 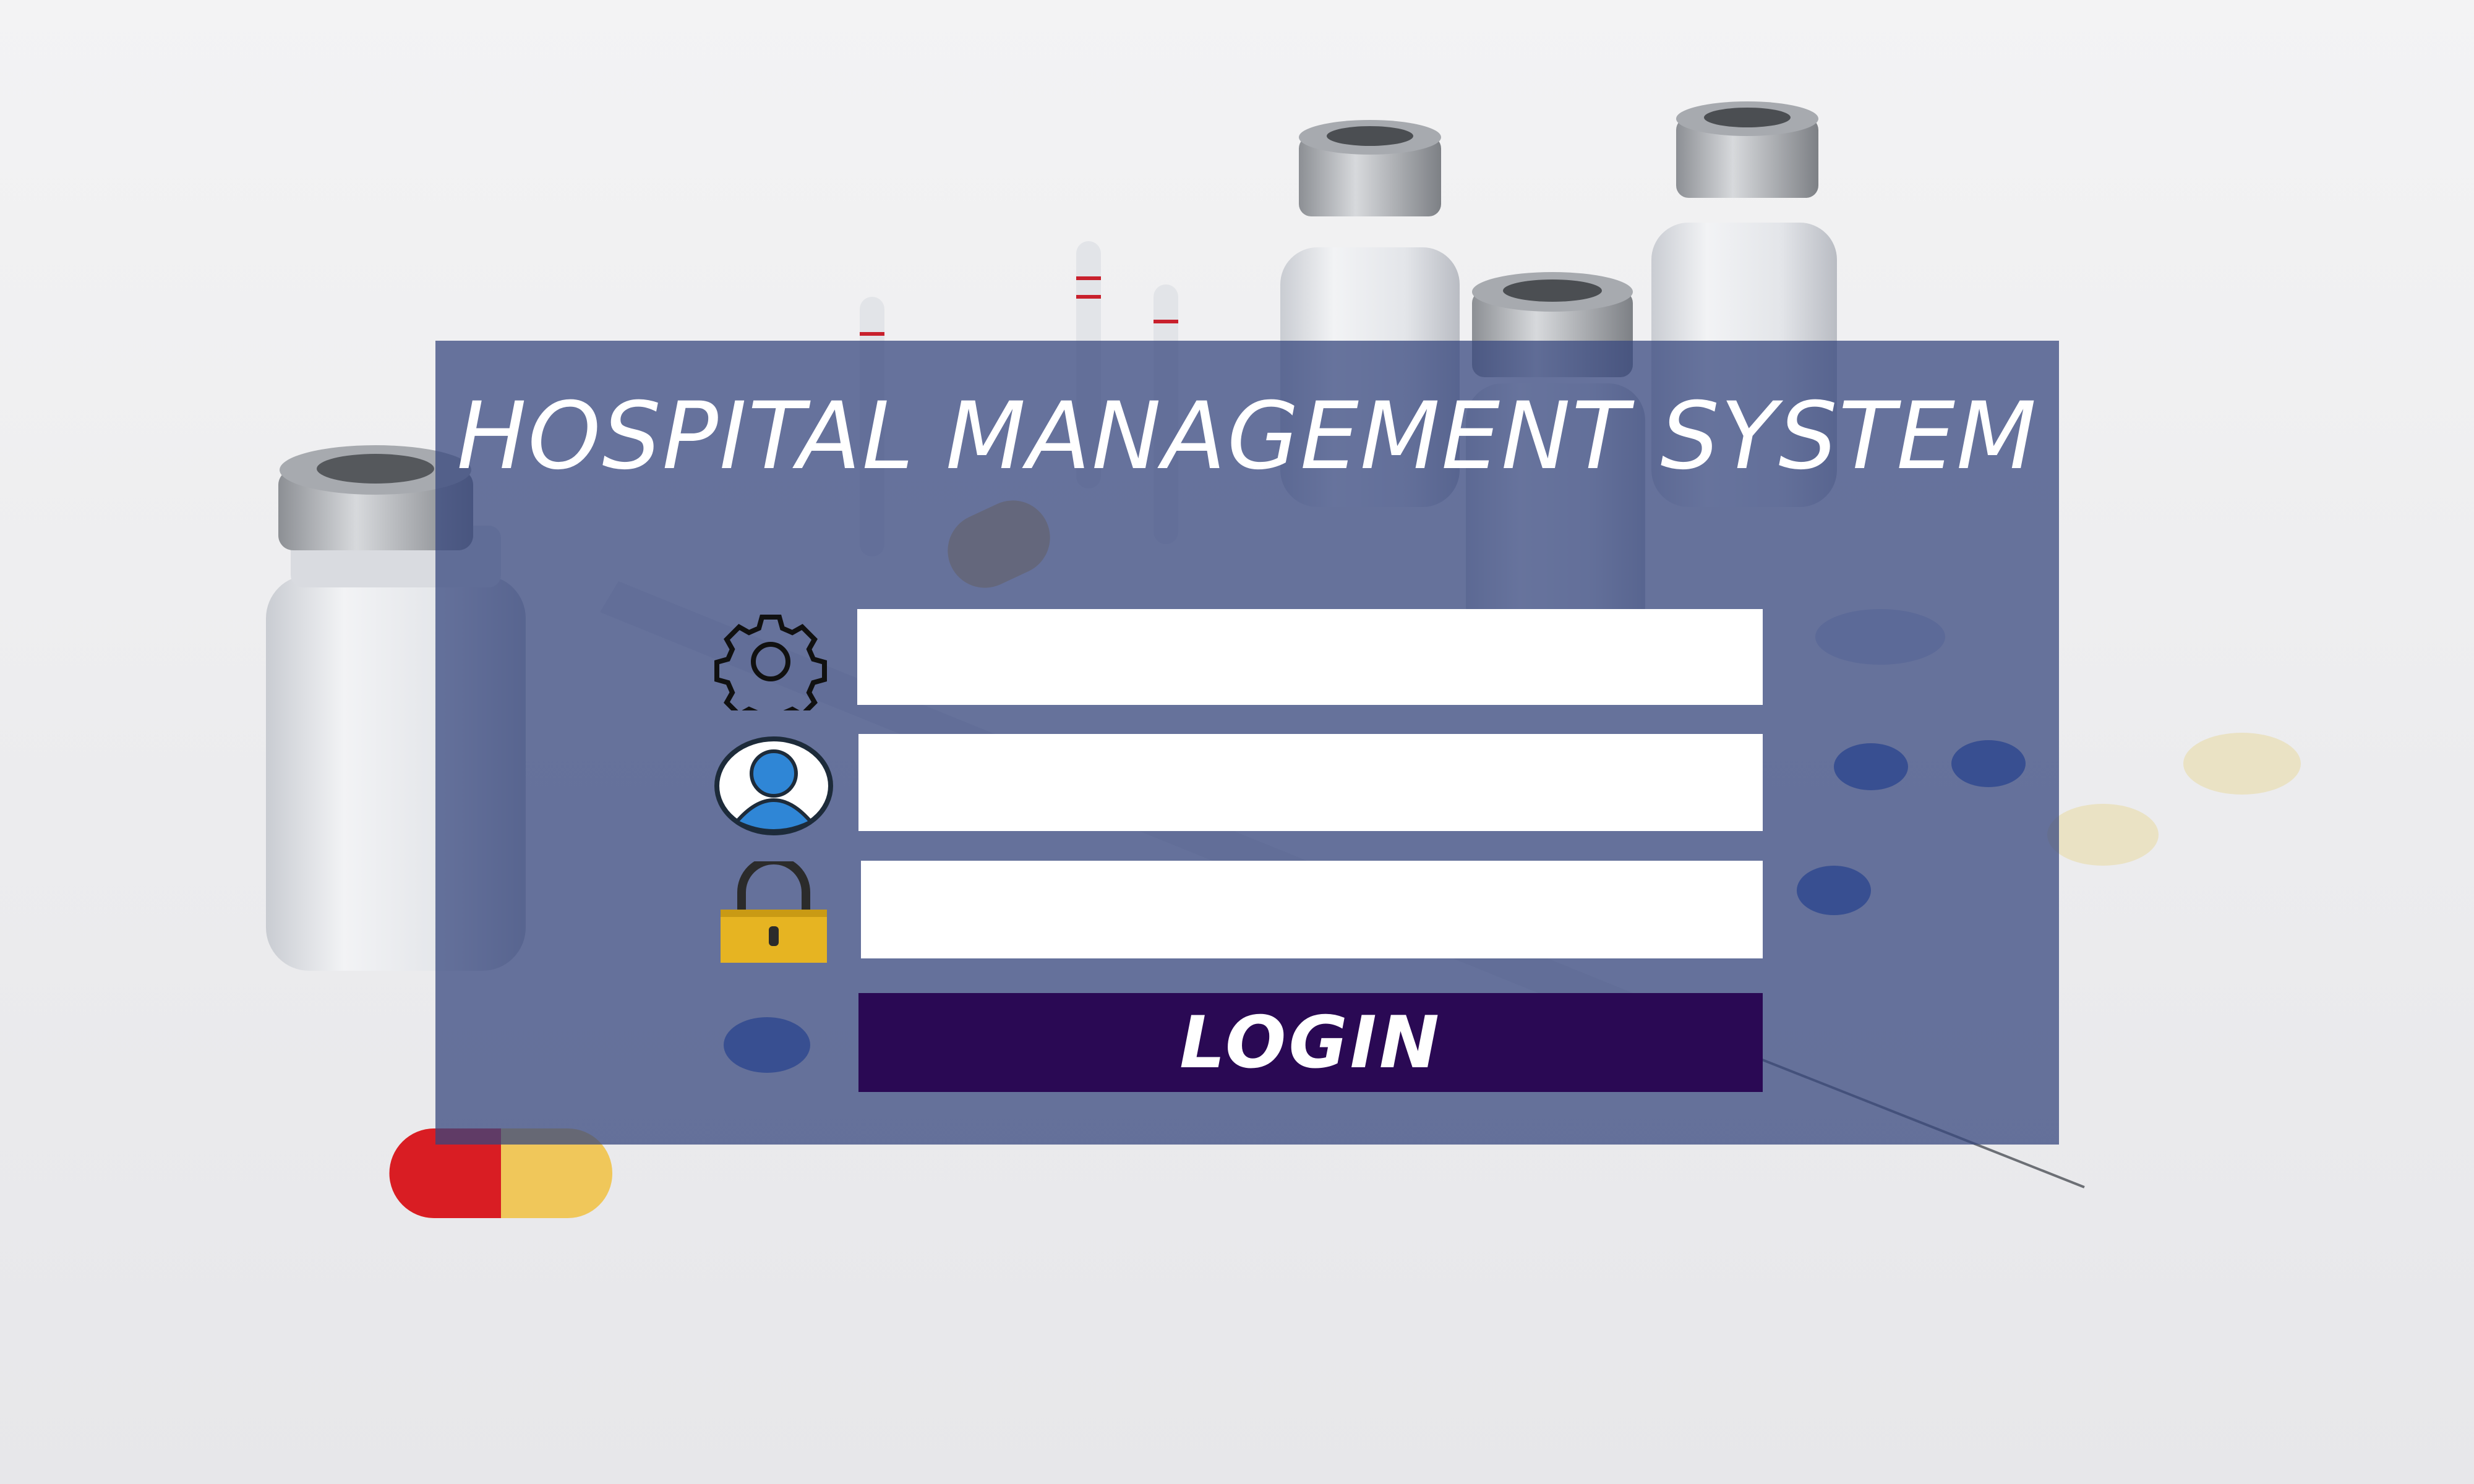 What do you see at coordinates (771, 662) in the screenshot?
I see `gear-icon` at bounding box center [771, 662].